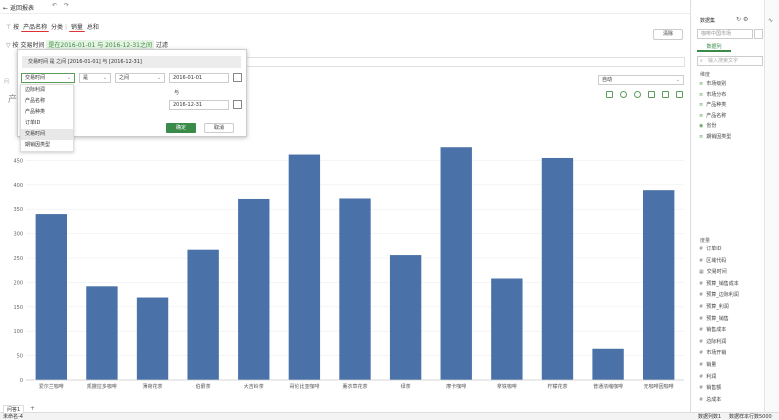  I want to click on field-dropdown-list: 边际利润 产品名称 产品种类 订单ID 交易时间 期销因类型, so click(47, 118).